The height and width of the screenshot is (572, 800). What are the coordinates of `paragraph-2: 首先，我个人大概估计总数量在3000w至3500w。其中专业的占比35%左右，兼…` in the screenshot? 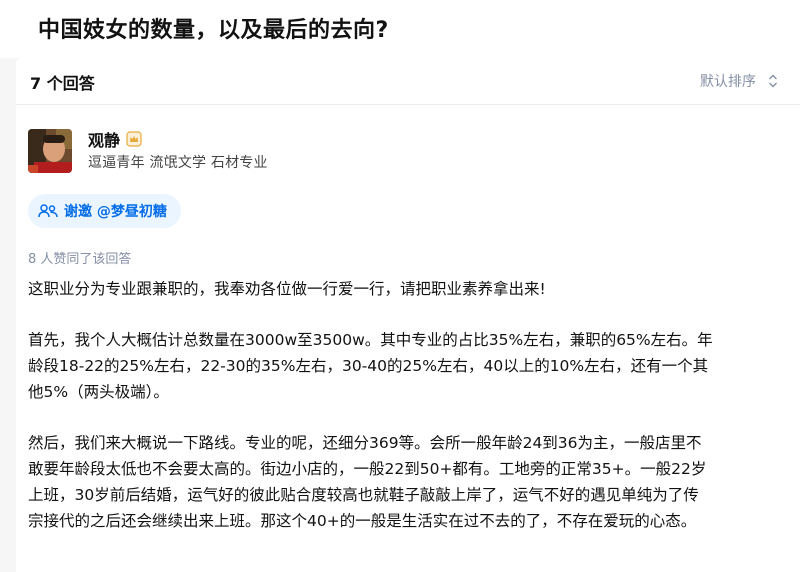 It's located at (404, 366).